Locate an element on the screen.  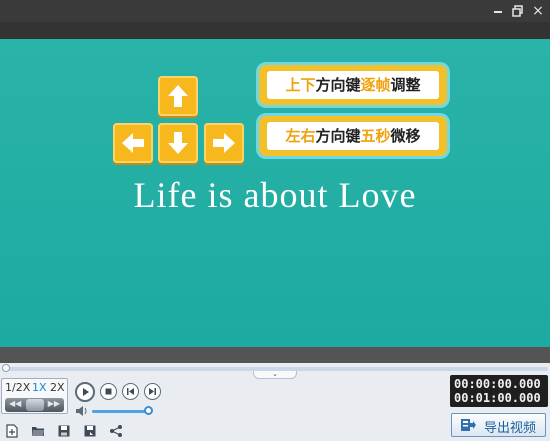
volume-icon is located at coordinates (82, 411).